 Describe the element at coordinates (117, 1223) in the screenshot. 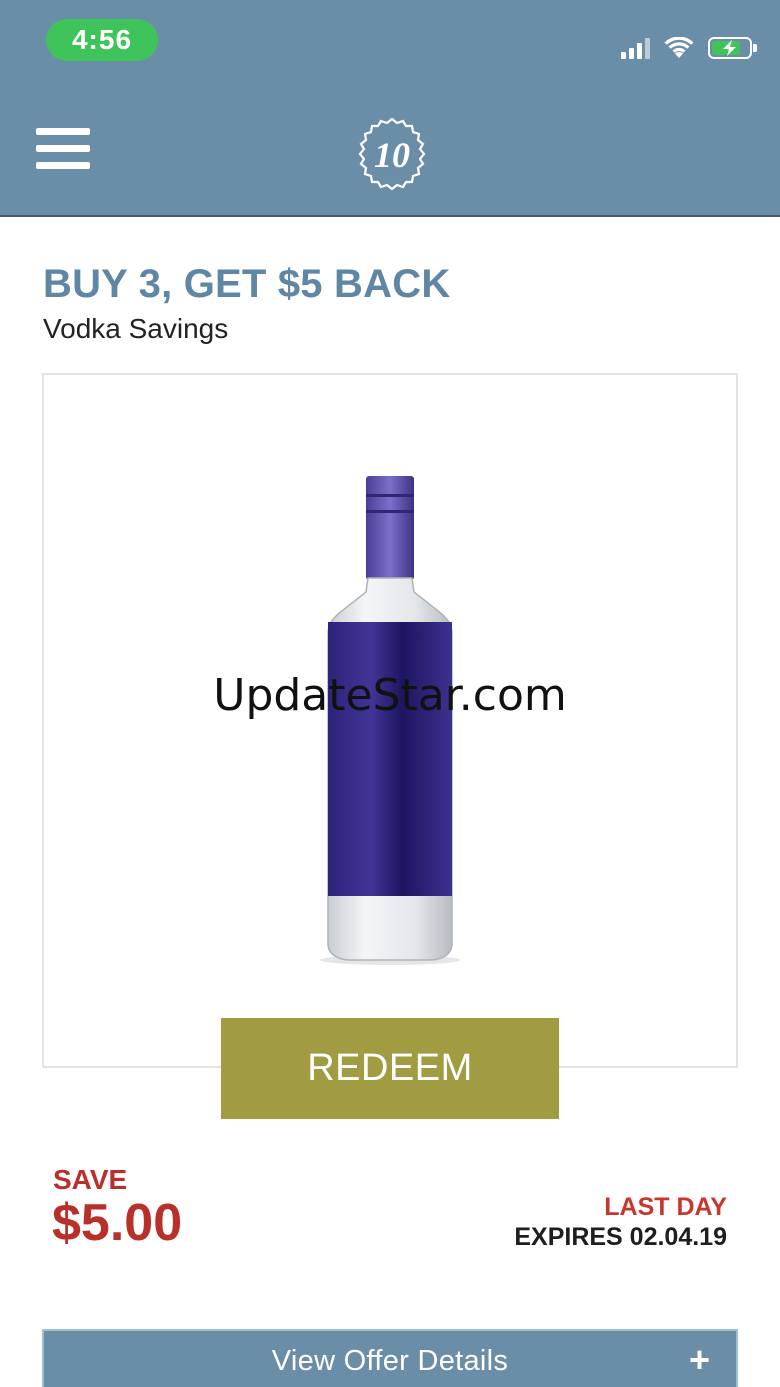

I see `save-amount: $5.00` at that location.